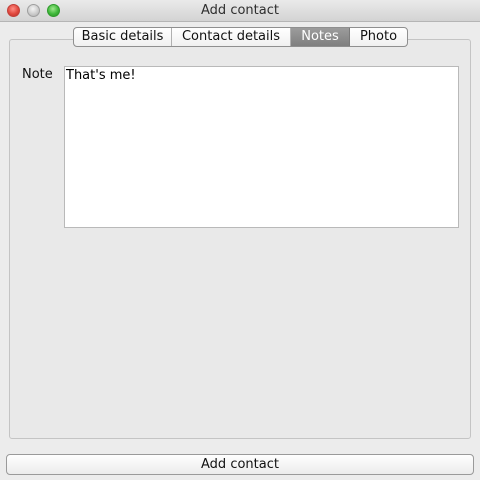 This screenshot has height=480, width=480. Describe the element at coordinates (240, 464) in the screenshot. I see `add-contact-button: Add contact` at that location.